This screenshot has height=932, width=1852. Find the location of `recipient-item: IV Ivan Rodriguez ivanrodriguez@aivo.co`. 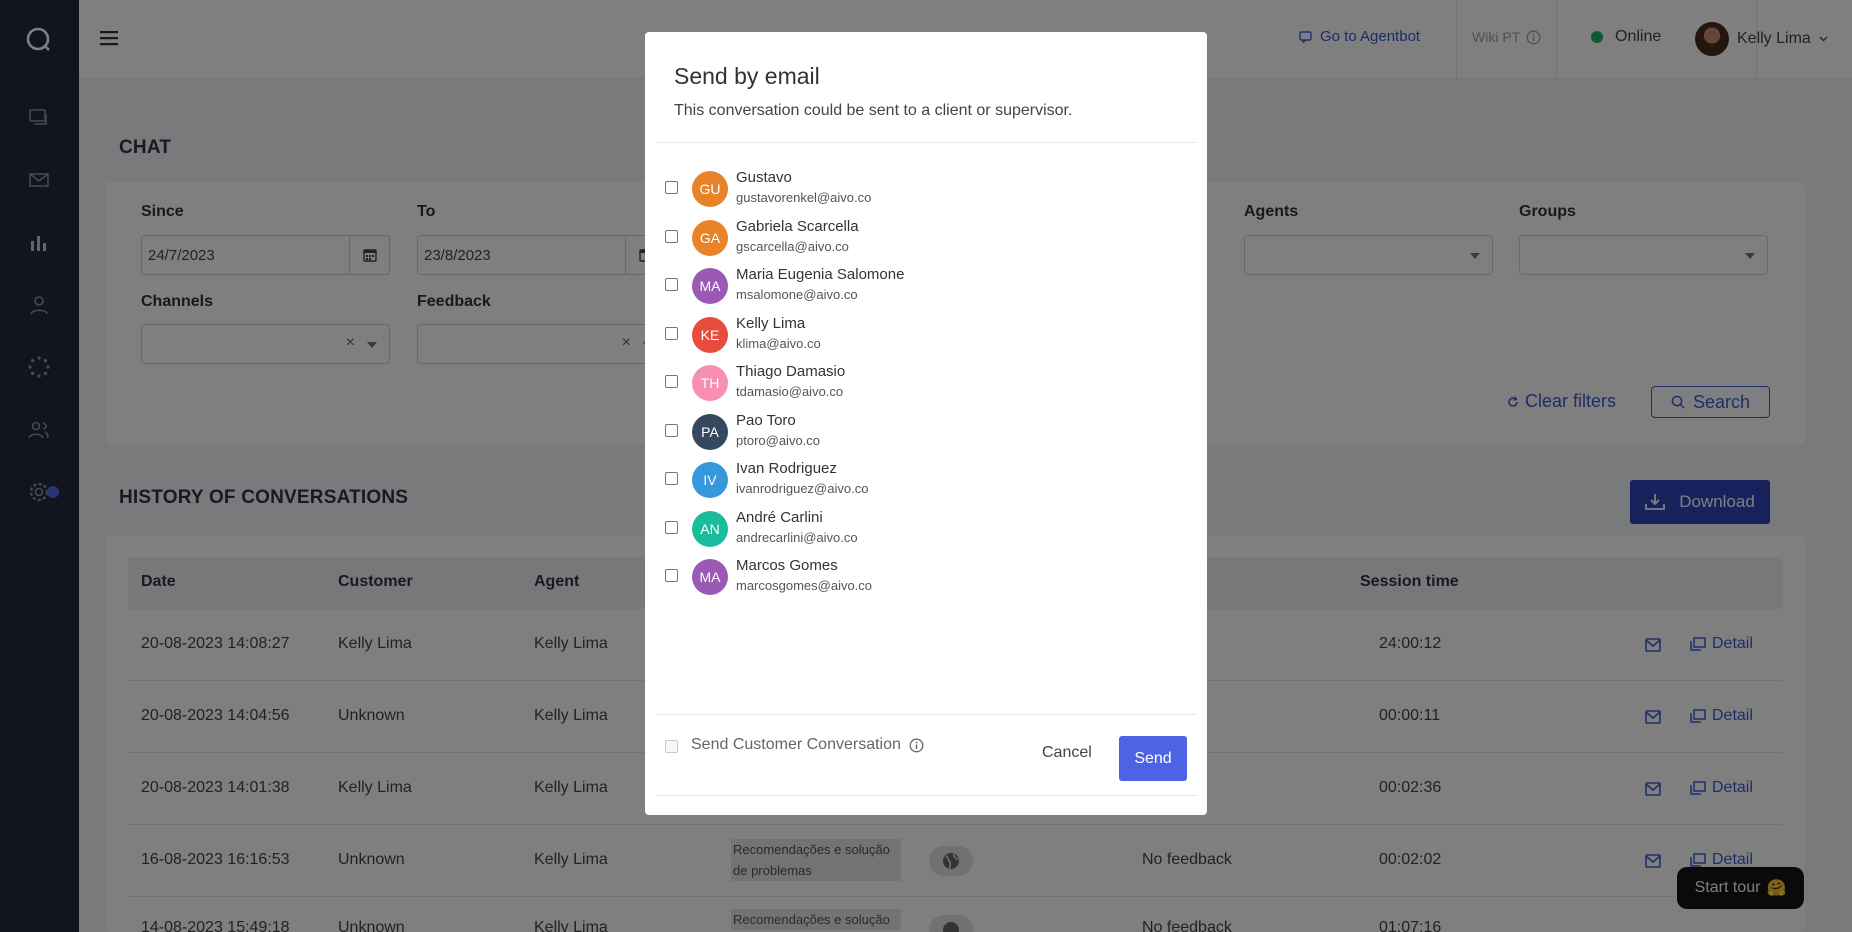

recipient-item: IV Ivan Rodriguez ivanrodriguez@aivo.co is located at coordinates (865, 483).